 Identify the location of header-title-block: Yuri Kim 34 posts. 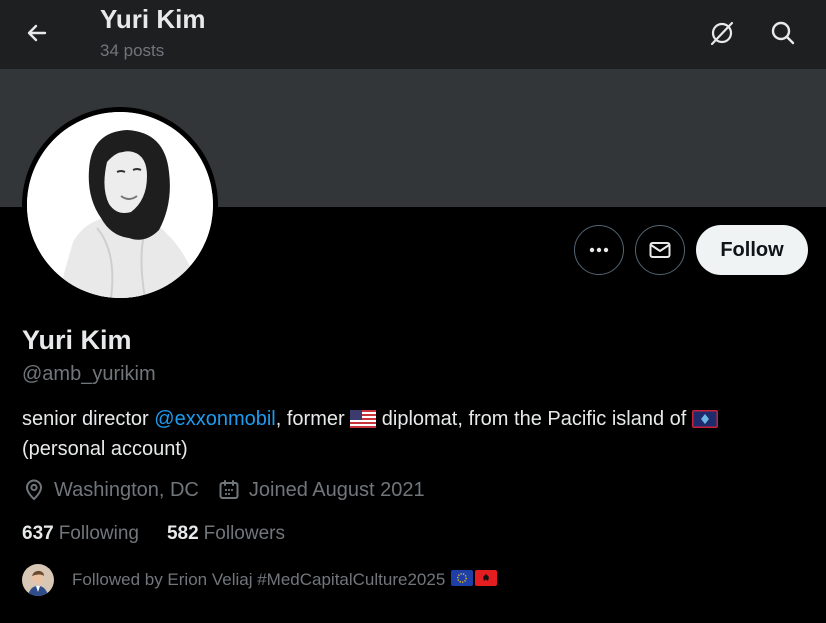
(152, 32).